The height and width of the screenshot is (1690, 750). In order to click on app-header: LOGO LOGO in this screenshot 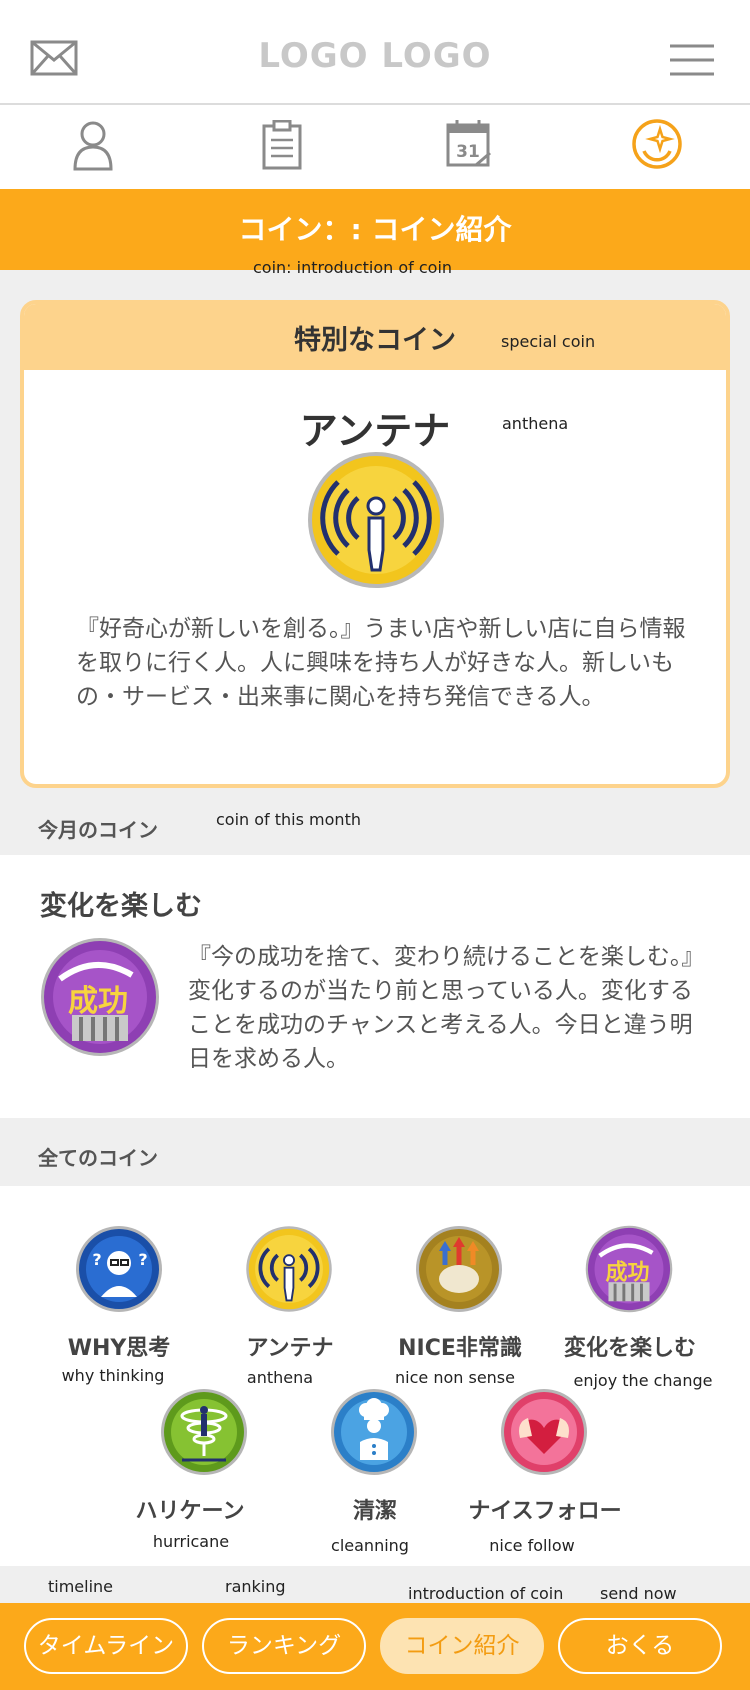, I will do `click(375, 52)`.